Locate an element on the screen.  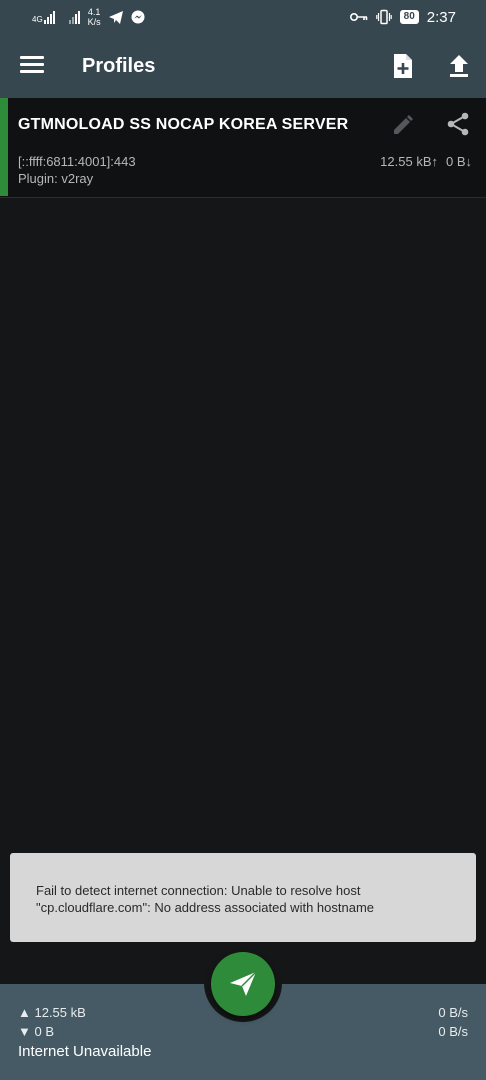
vibrate-icon is located at coordinates (383, 17).